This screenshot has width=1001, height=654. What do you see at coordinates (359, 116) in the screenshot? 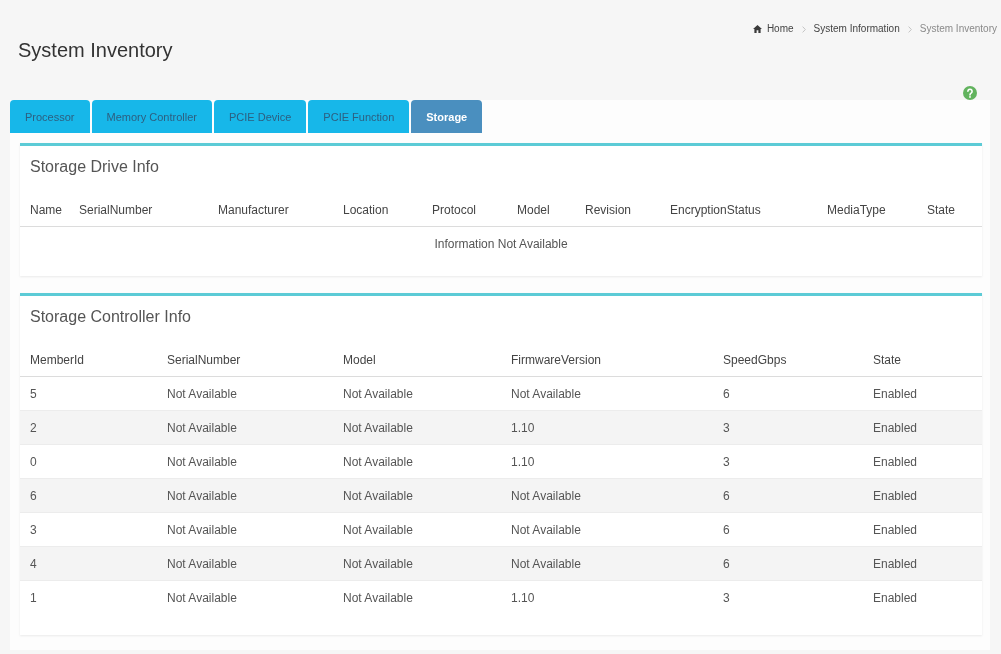
I see `tab: PCIE Function` at bounding box center [359, 116].